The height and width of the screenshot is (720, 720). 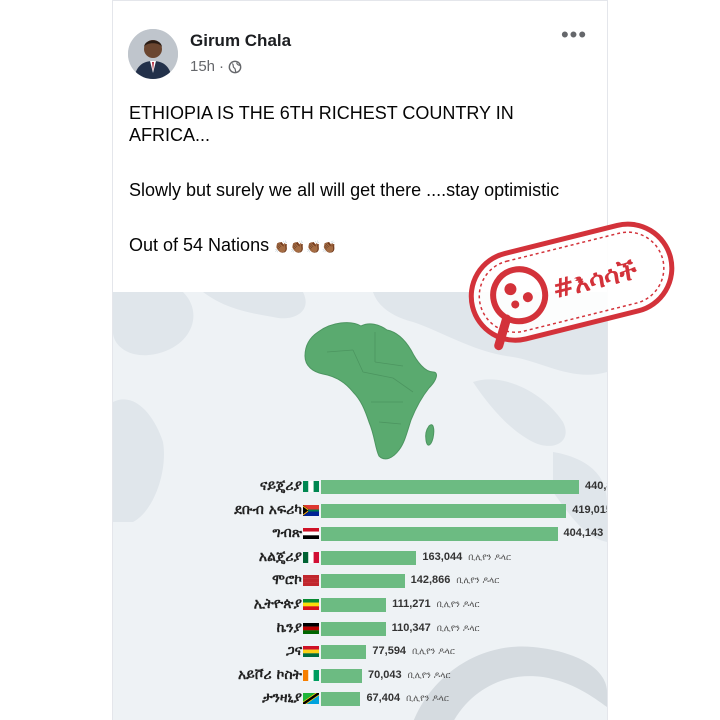 What do you see at coordinates (235, 66) in the screenshot?
I see `globe-icon` at bounding box center [235, 66].